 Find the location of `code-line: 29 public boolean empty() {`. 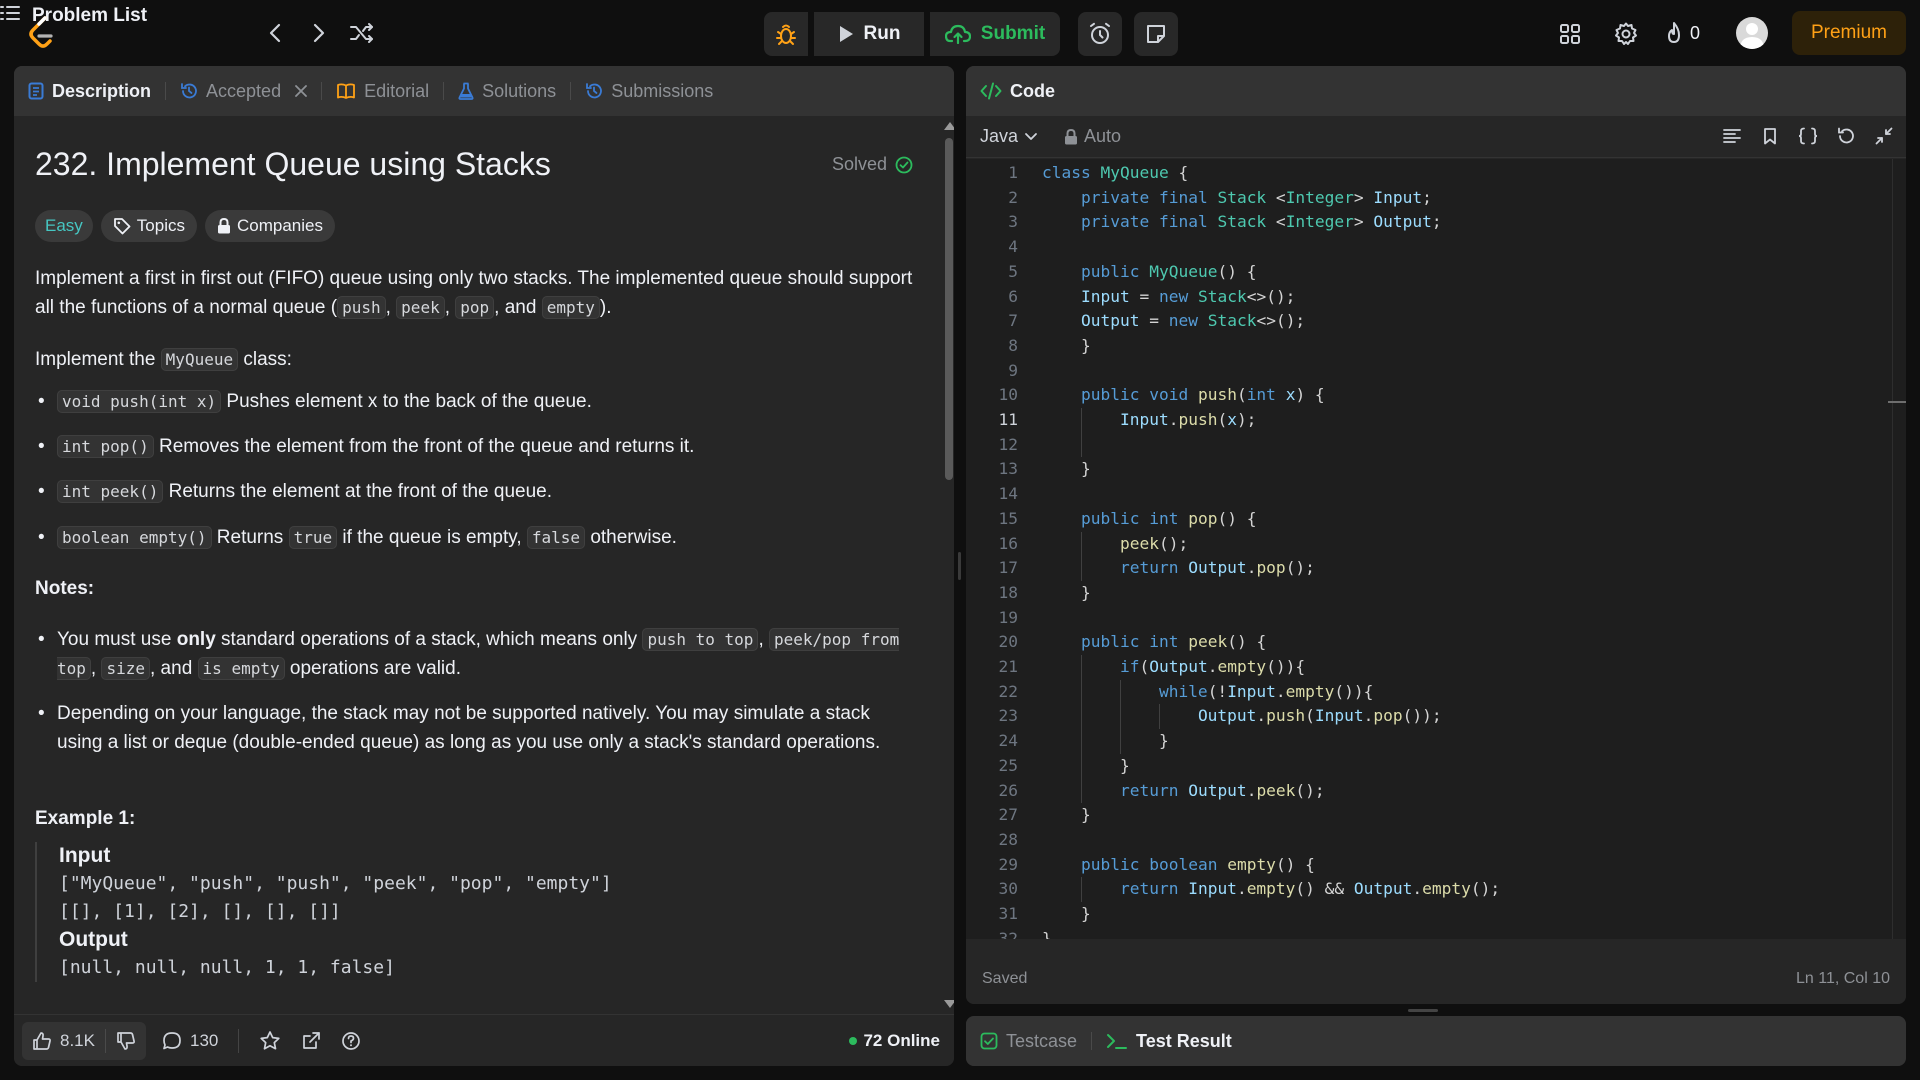

code-line: 29 public boolean empty() { is located at coordinates (1426, 865).